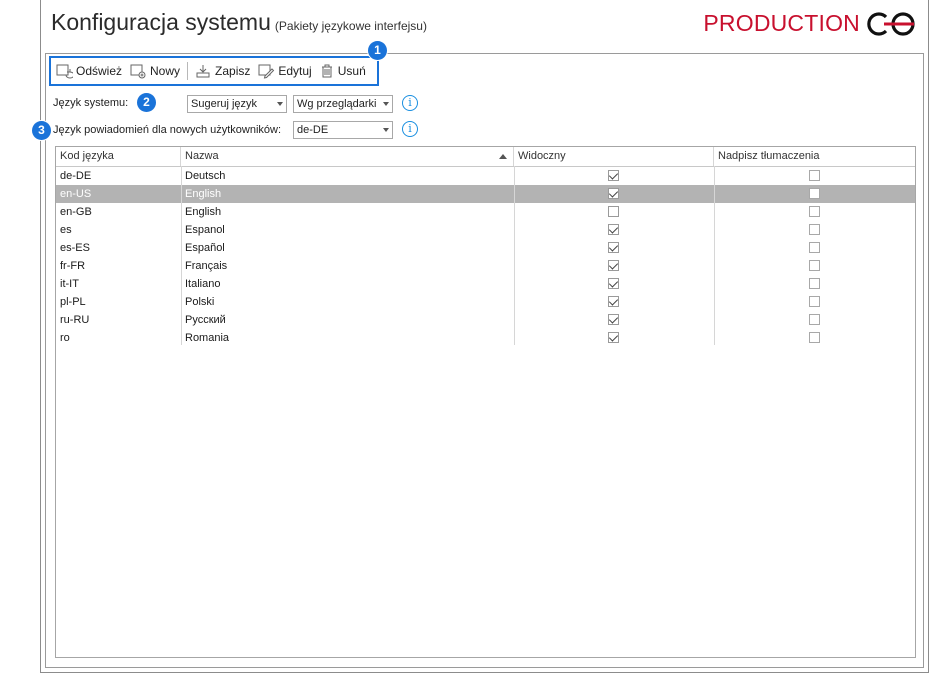  I want to click on brand-text: PRODUCTION, so click(781, 23).